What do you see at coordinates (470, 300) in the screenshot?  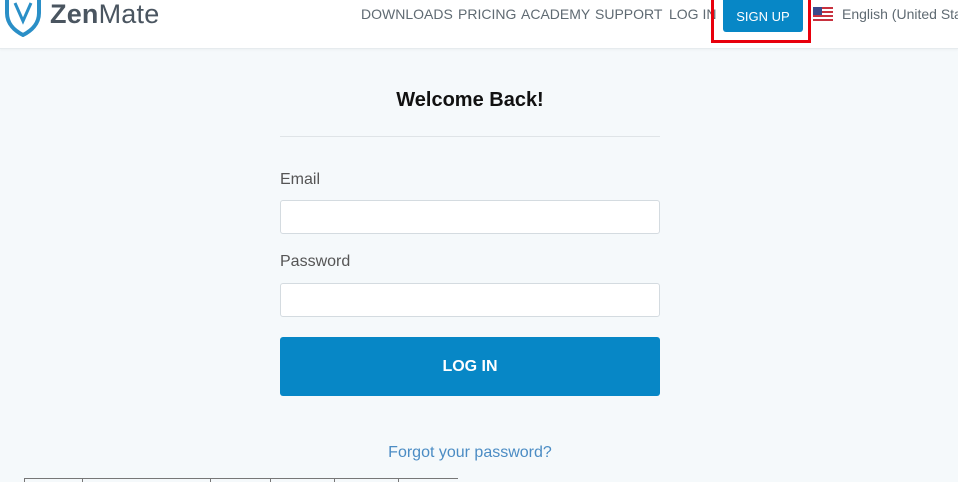 I see `password-field` at bounding box center [470, 300].